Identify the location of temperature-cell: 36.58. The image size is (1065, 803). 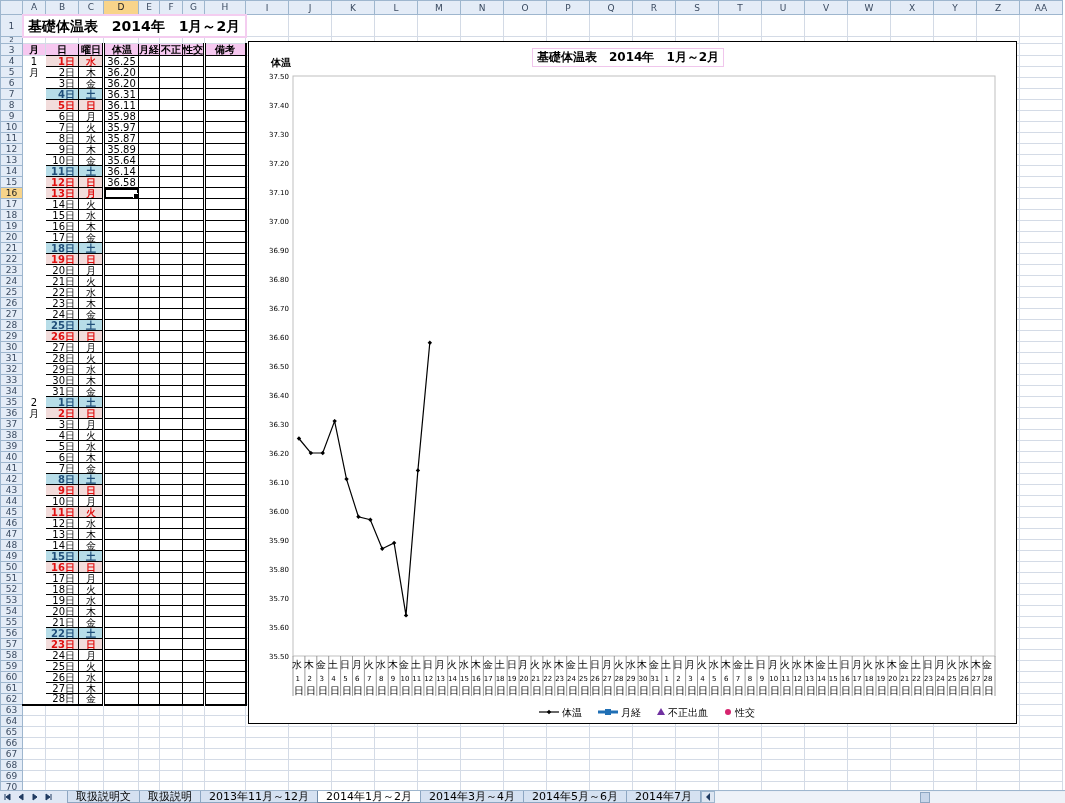
(121, 182).